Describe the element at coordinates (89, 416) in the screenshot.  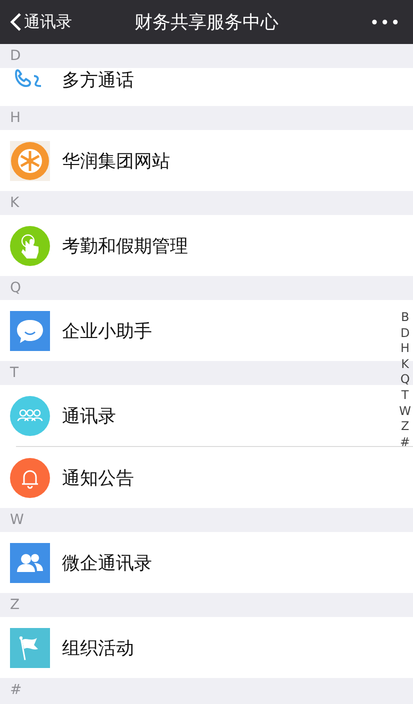
I see `contact-name: 通讯录` at that location.